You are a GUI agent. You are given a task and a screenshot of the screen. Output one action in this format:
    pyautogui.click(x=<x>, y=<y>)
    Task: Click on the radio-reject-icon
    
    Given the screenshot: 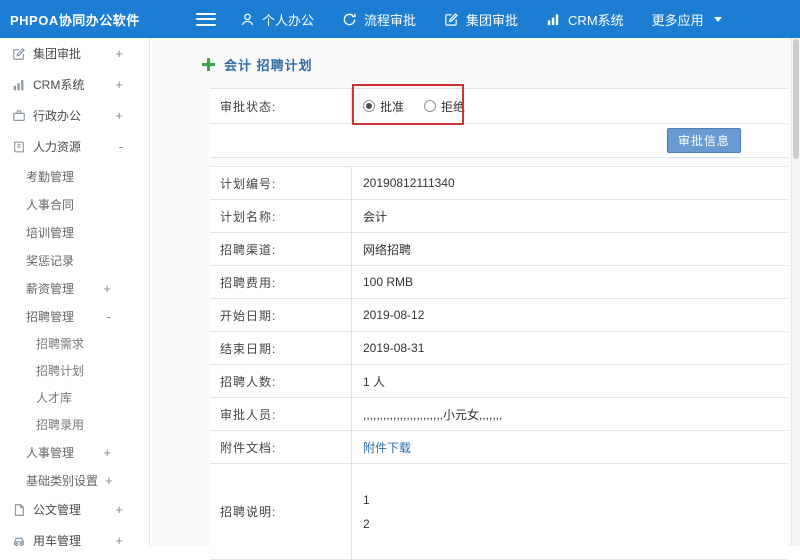 What is the action you would take?
    pyautogui.click(x=430, y=106)
    